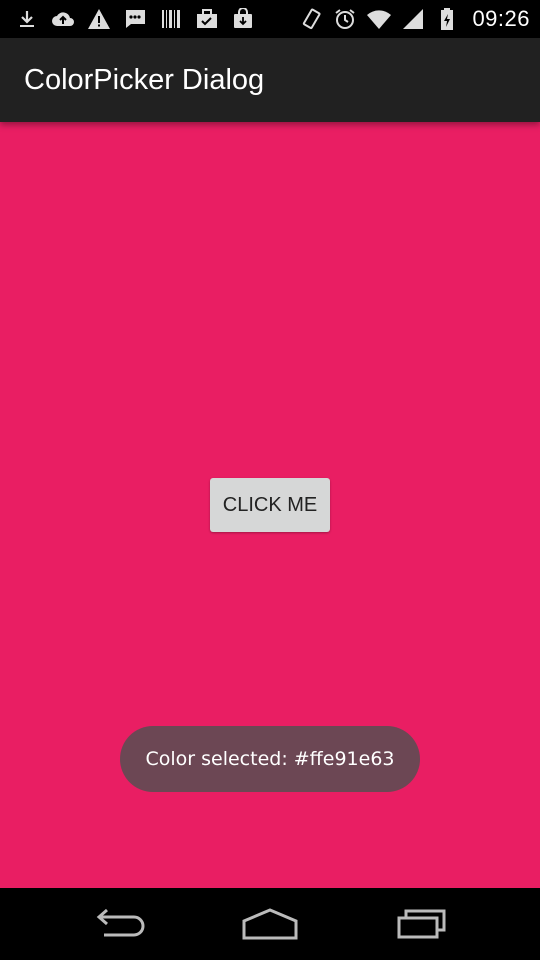  Describe the element at coordinates (447, 19) in the screenshot. I see `battery-icon` at that location.